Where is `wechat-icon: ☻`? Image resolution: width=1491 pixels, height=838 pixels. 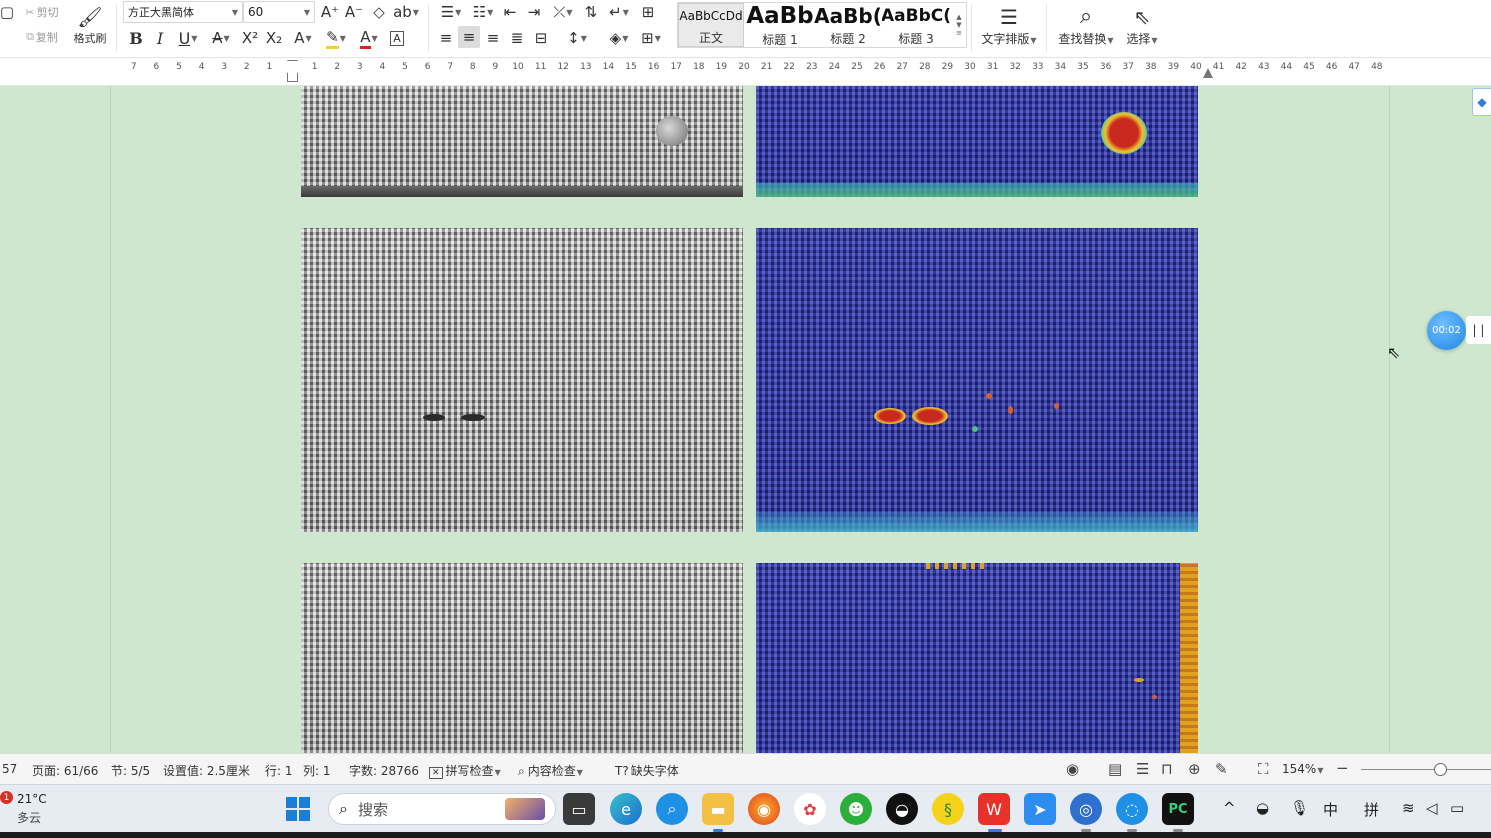
wechat-icon: ☻ is located at coordinates (856, 809).